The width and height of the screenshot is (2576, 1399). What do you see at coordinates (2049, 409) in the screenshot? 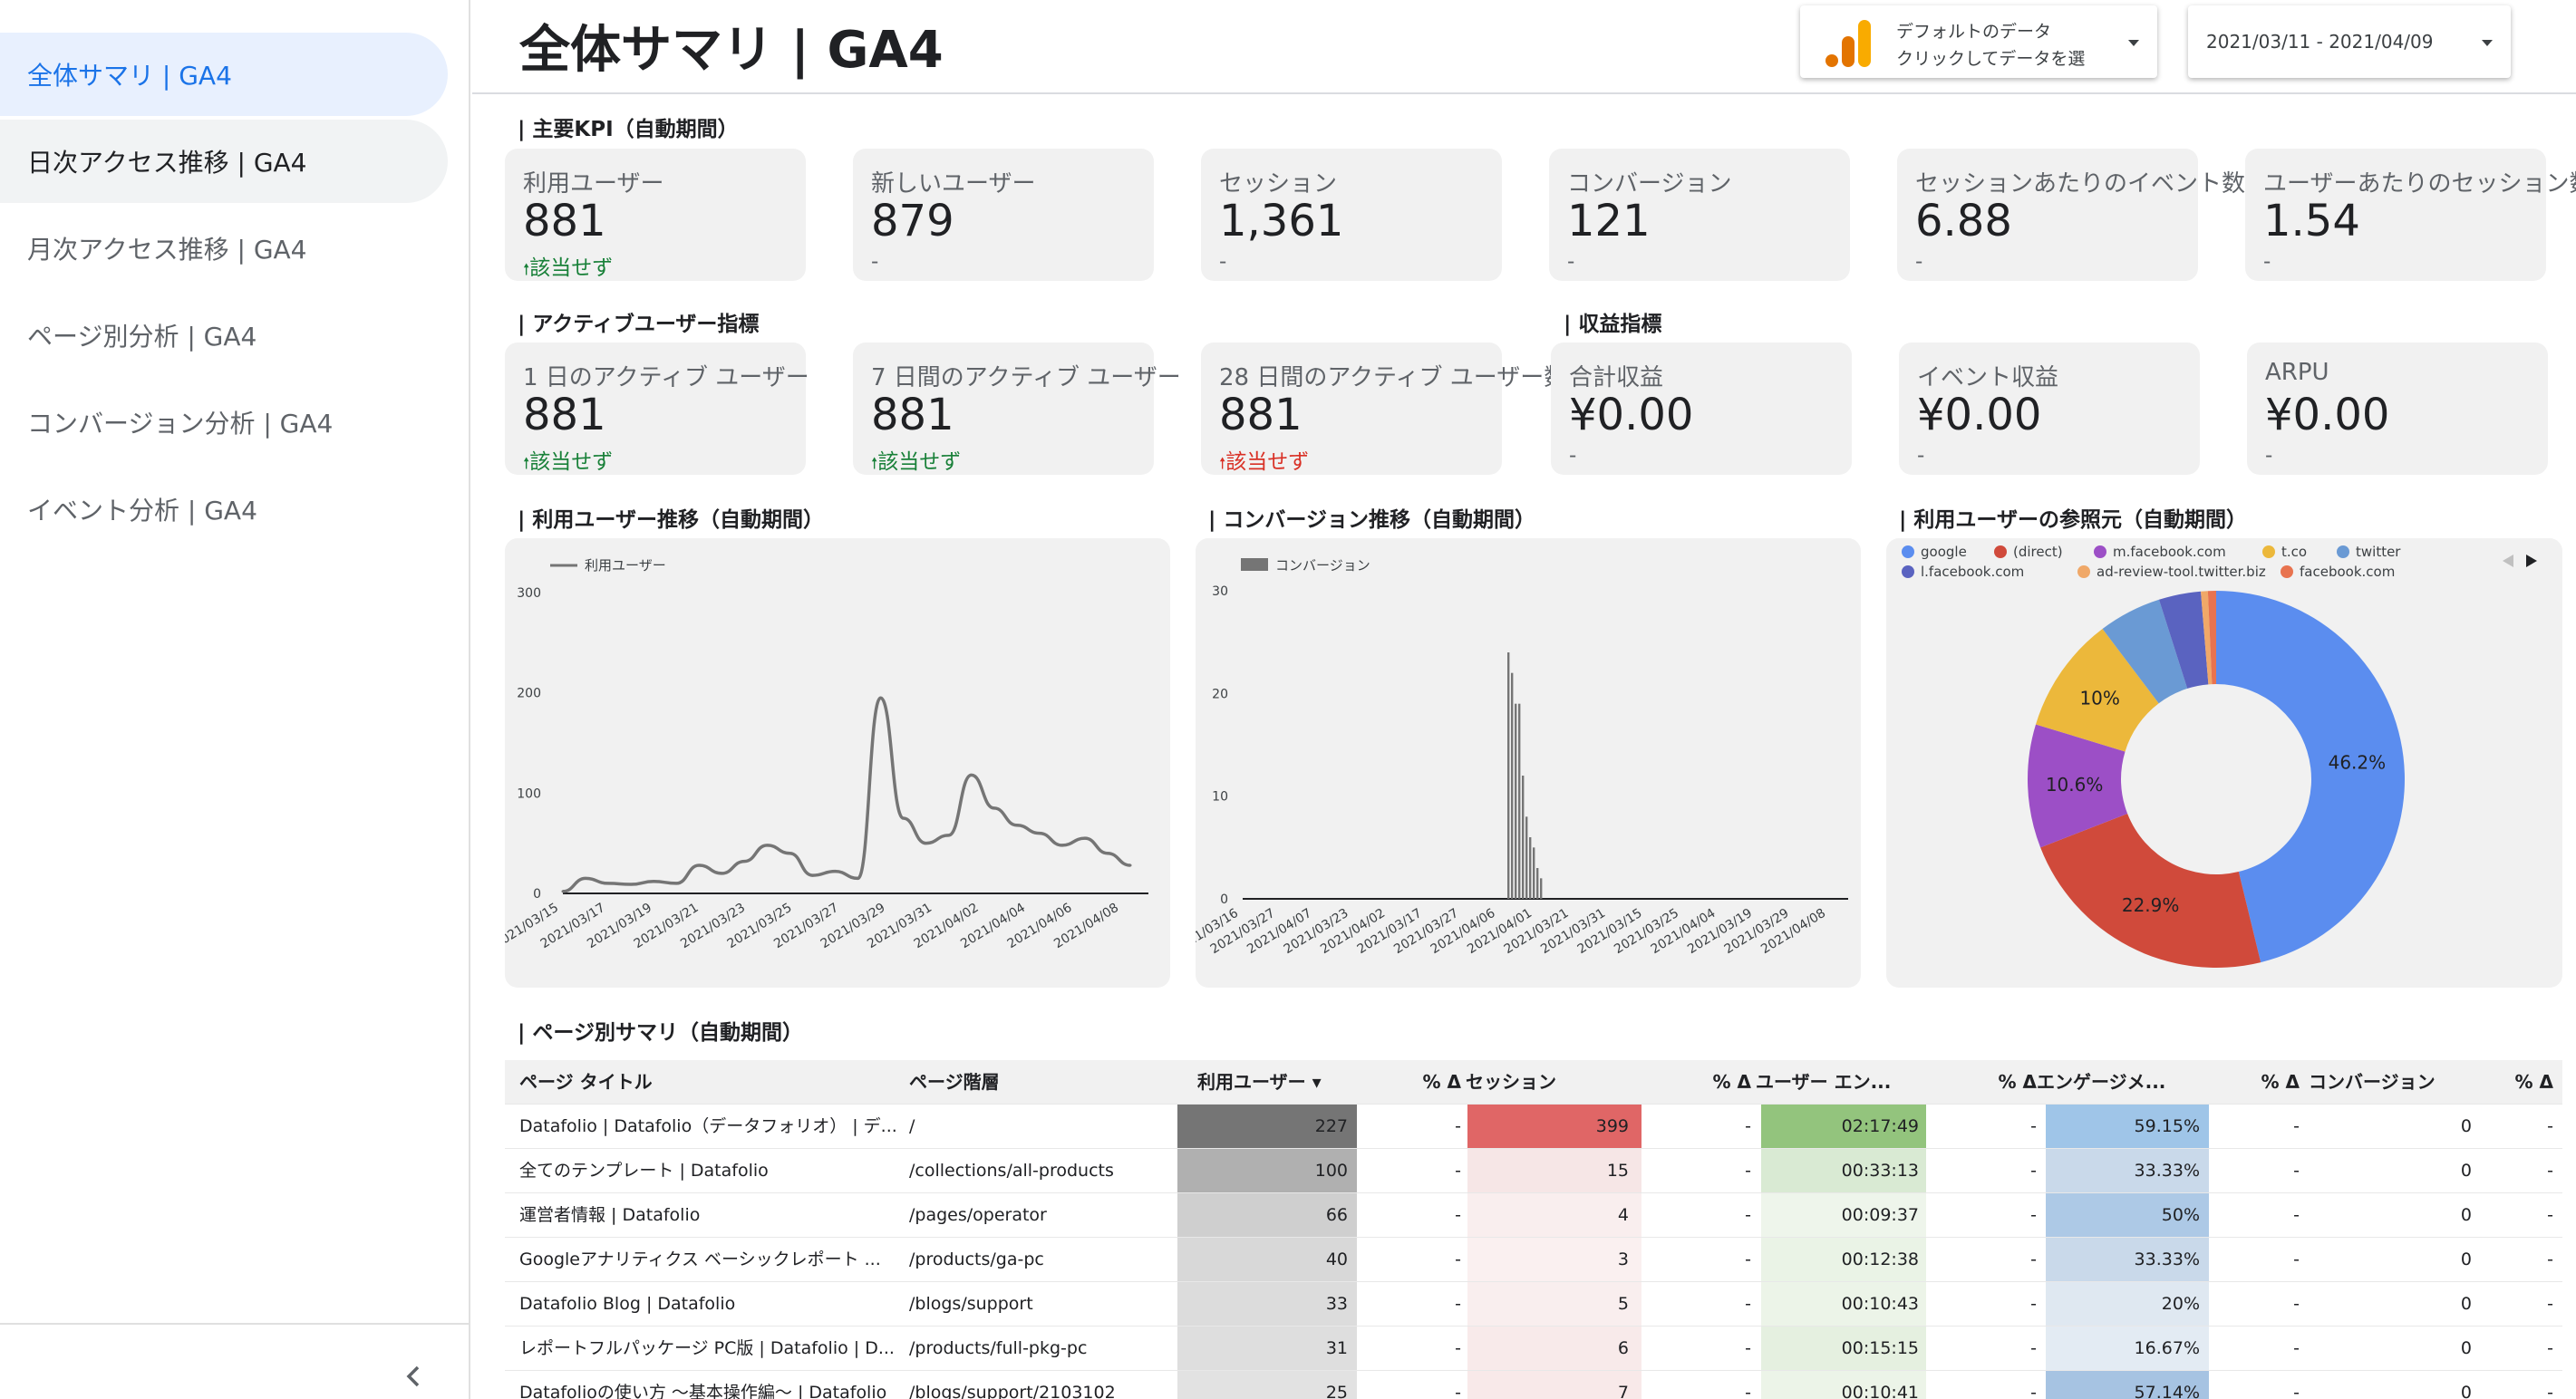
I see `revenue-card: イベント収益 ¥0.00 -` at bounding box center [2049, 409].